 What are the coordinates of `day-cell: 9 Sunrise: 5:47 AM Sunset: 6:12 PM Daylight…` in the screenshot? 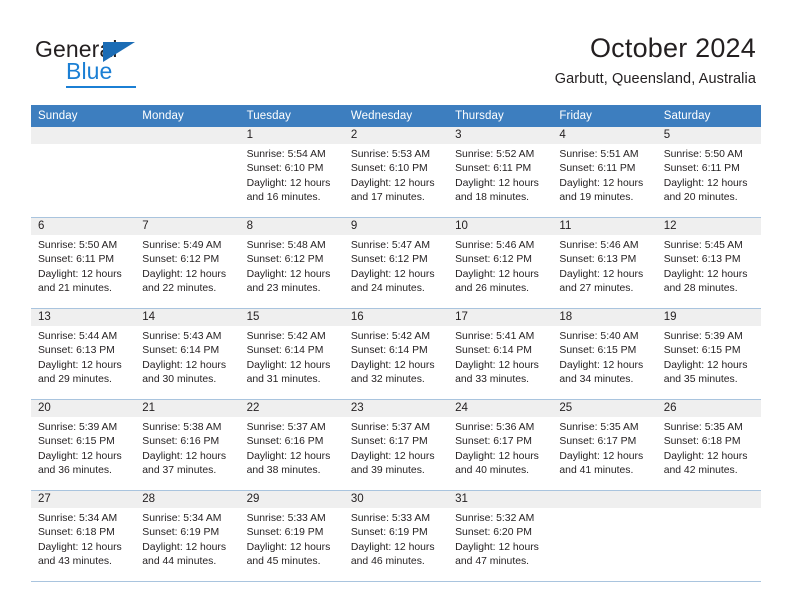 It's located at (396, 263).